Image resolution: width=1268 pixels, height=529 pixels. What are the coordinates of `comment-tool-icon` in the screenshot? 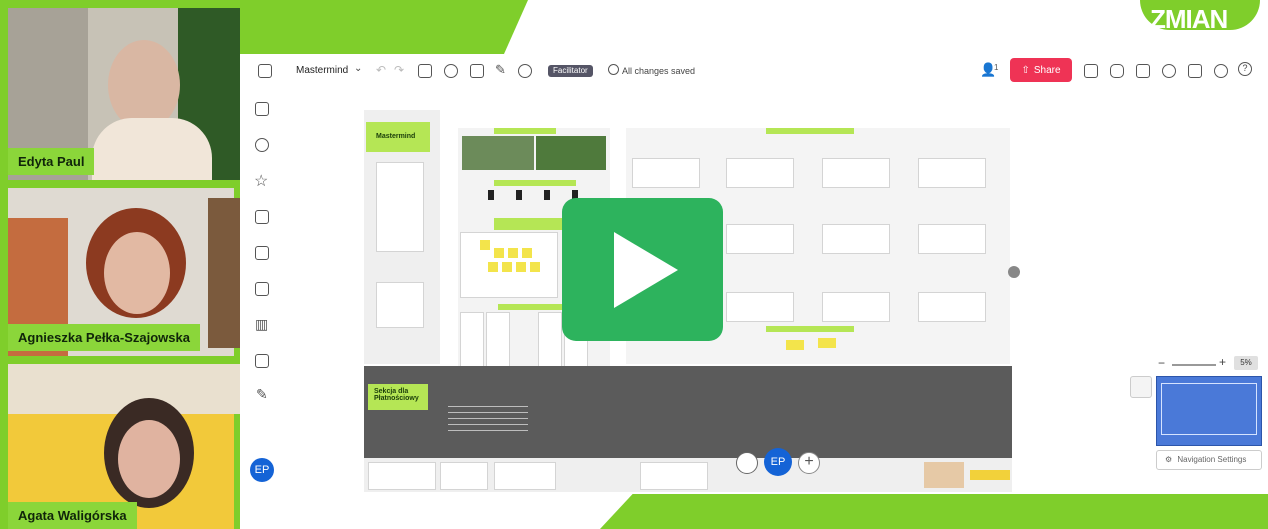 It's located at (425, 71).